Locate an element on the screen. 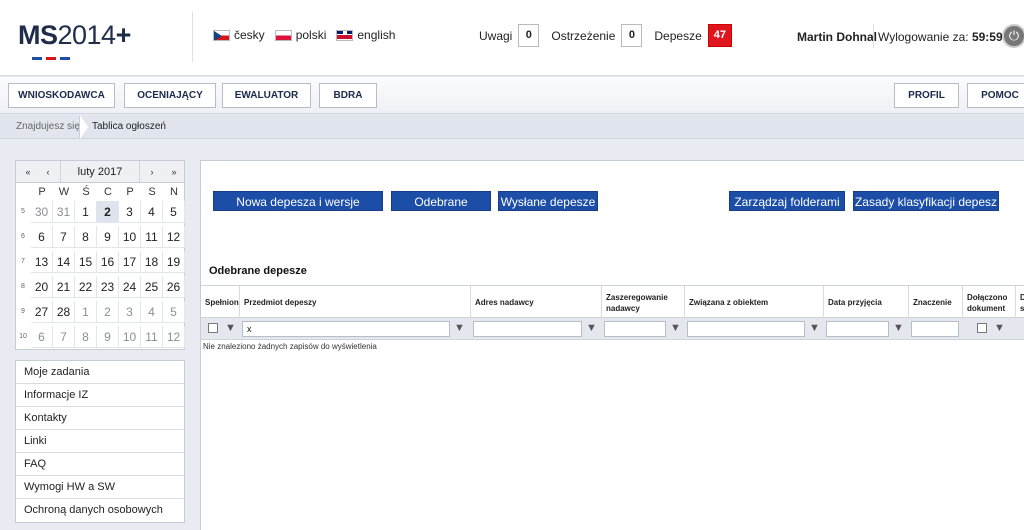 The image size is (1024, 530). counter-warnings: Ostrzeżenie 0 is located at coordinates (597, 35).